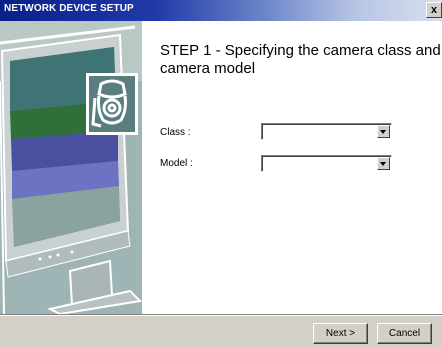 The height and width of the screenshot is (347, 442). I want to click on close-button: x, so click(434, 10).